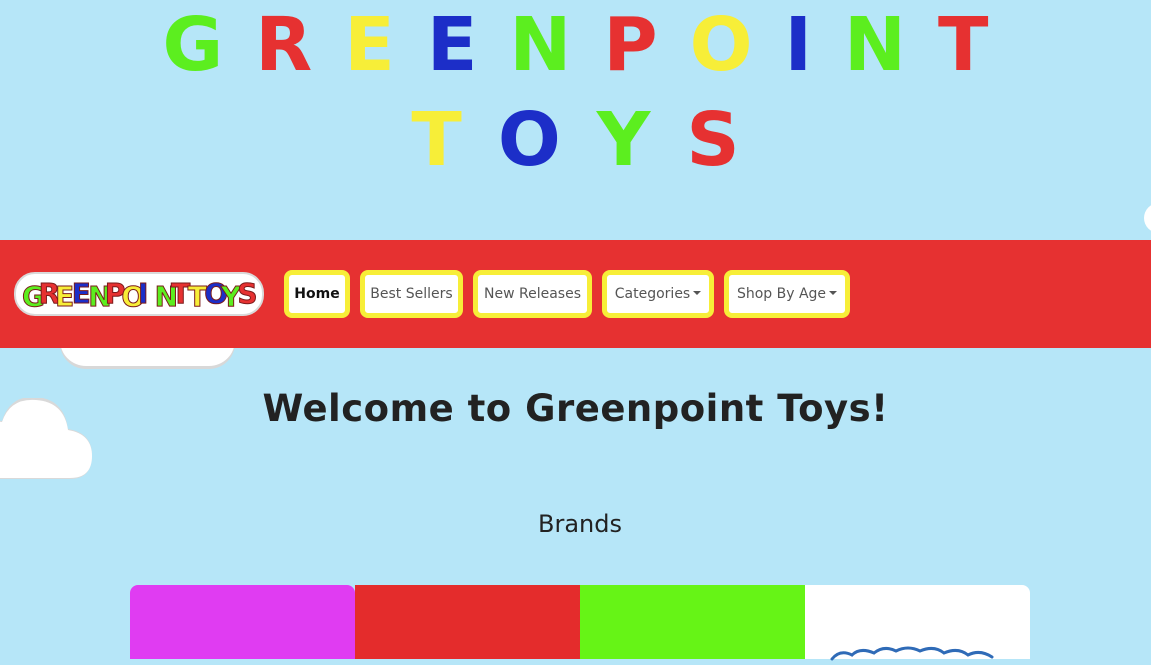 This screenshot has height=665, width=1151. What do you see at coordinates (580, 524) in the screenshot?
I see `brands-heading: Brands` at bounding box center [580, 524].